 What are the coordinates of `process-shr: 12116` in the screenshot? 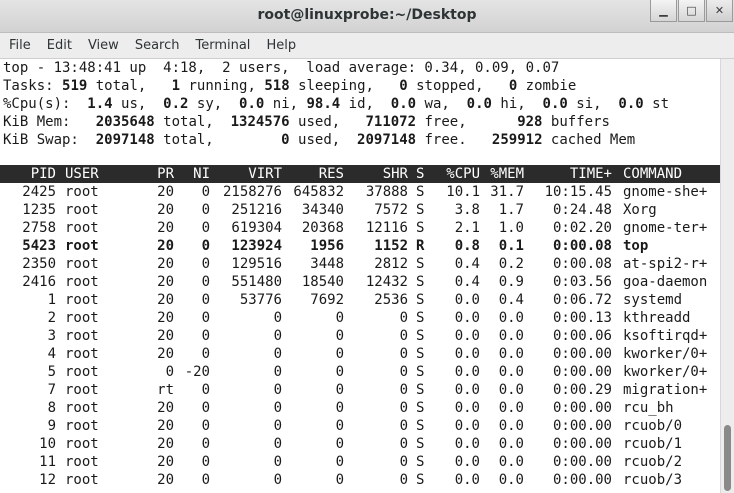 It's located at (386, 228).